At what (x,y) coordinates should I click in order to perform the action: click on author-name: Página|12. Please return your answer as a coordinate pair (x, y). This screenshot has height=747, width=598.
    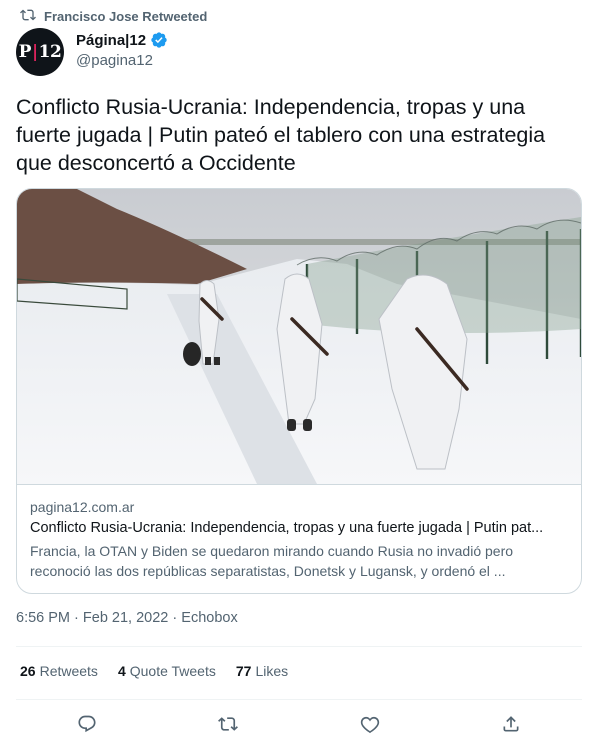
    Looking at the image, I should click on (111, 40).